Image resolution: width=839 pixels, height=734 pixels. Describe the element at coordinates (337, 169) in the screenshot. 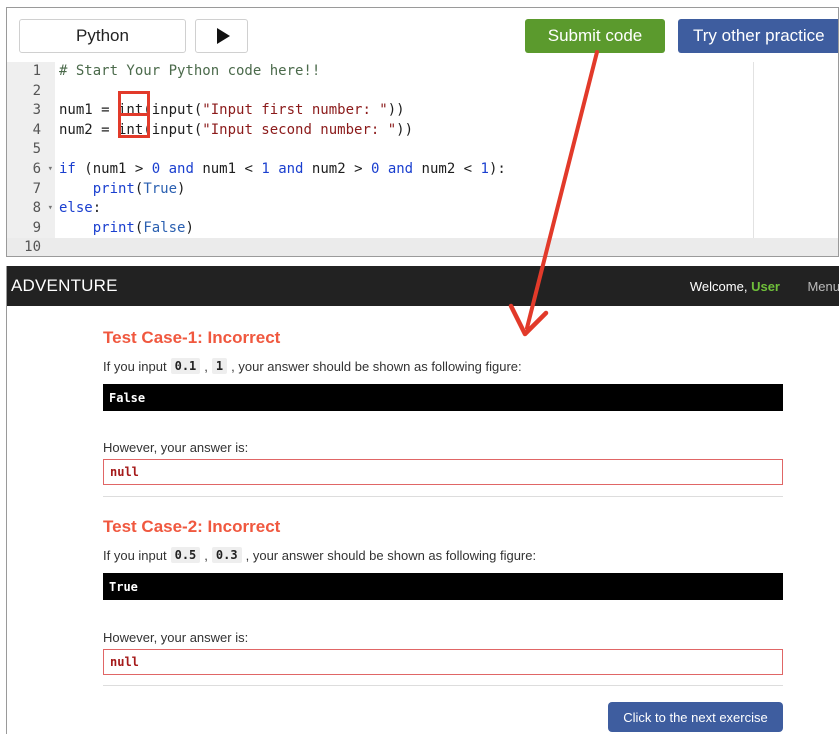

I see `code-token: num2 >` at that location.